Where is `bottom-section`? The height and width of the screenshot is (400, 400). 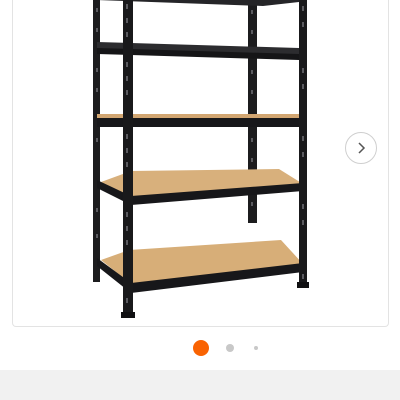
bottom-section is located at coordinates (200, 385).